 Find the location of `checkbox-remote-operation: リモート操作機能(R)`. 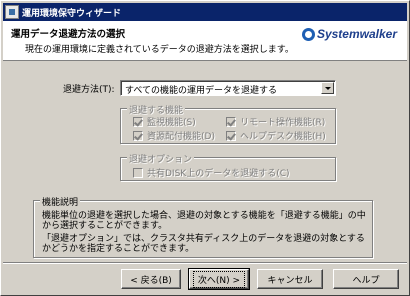

checkbox-remote-operation: リモート操作機能(R) is located at coordinates (275, 121).